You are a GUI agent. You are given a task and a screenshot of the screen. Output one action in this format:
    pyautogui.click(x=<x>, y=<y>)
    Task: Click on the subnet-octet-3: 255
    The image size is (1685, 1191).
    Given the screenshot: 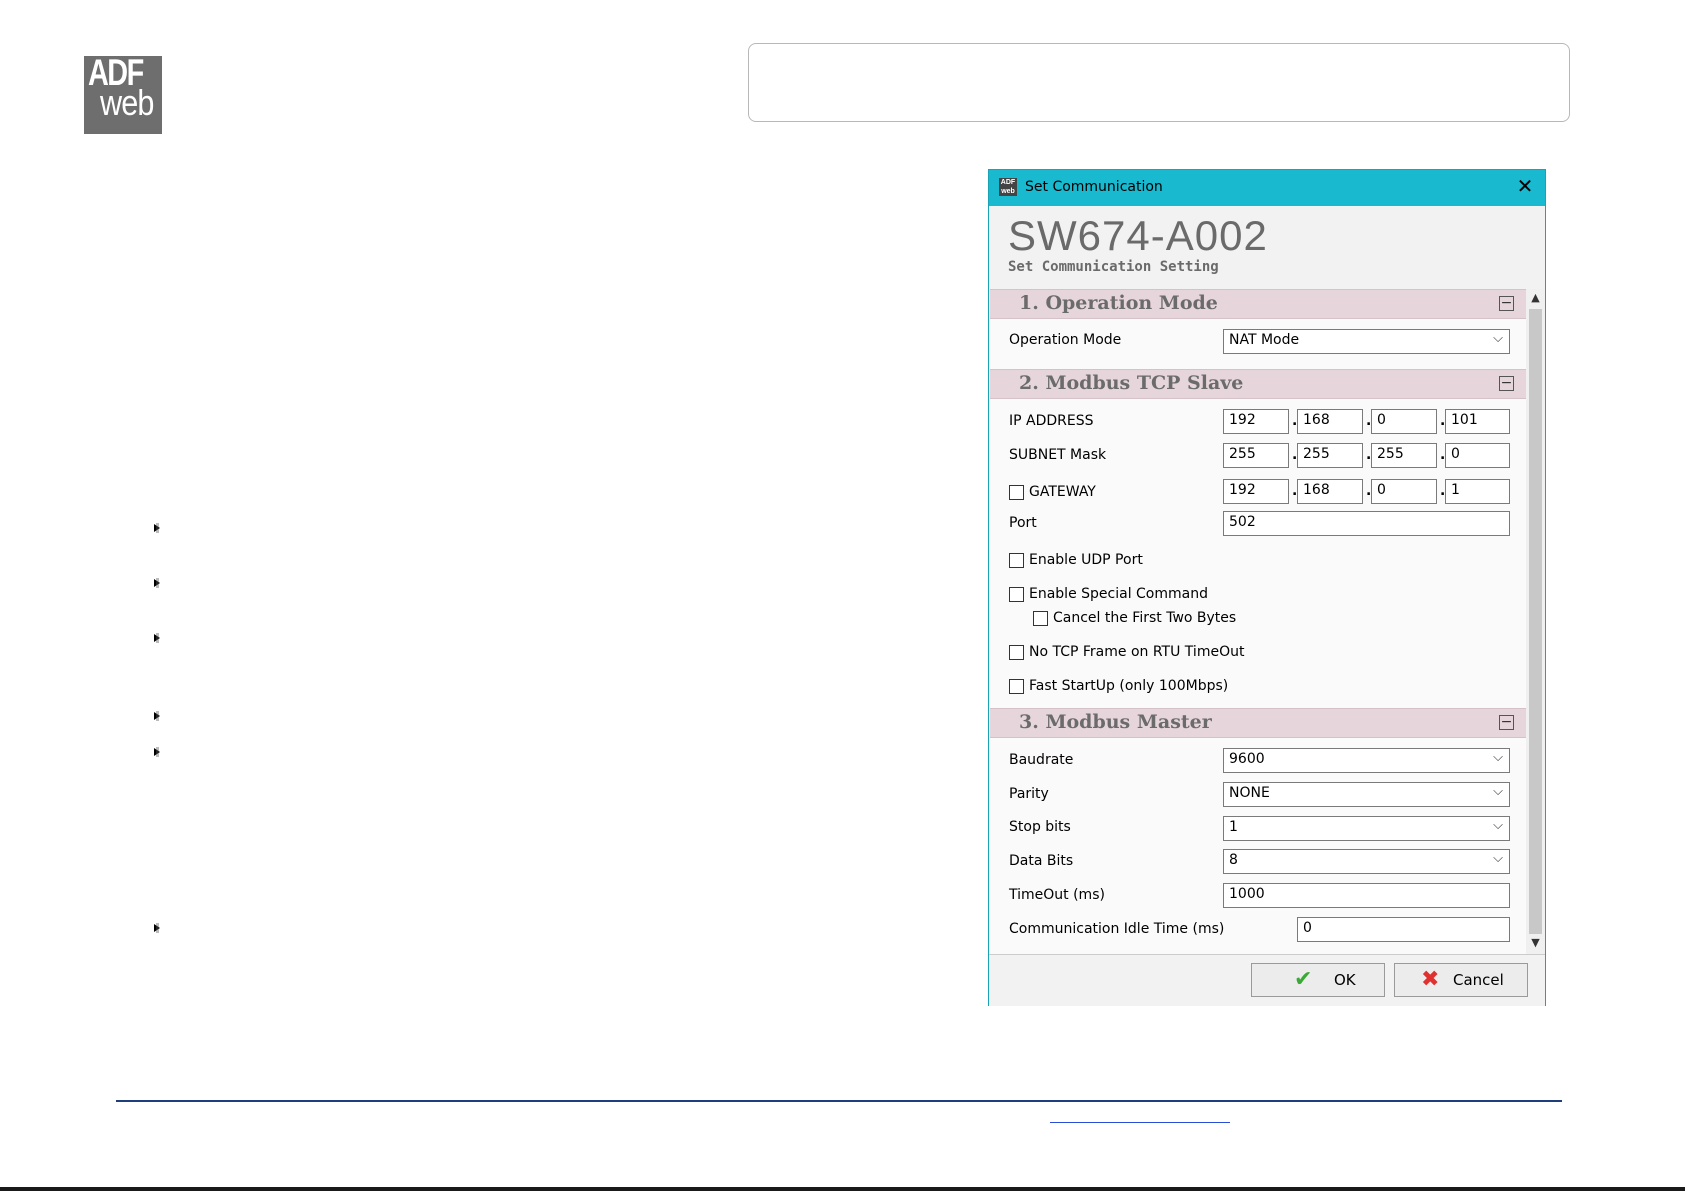 What is the action you would take?
    pyautogui.click(x=1404, y=455)
    